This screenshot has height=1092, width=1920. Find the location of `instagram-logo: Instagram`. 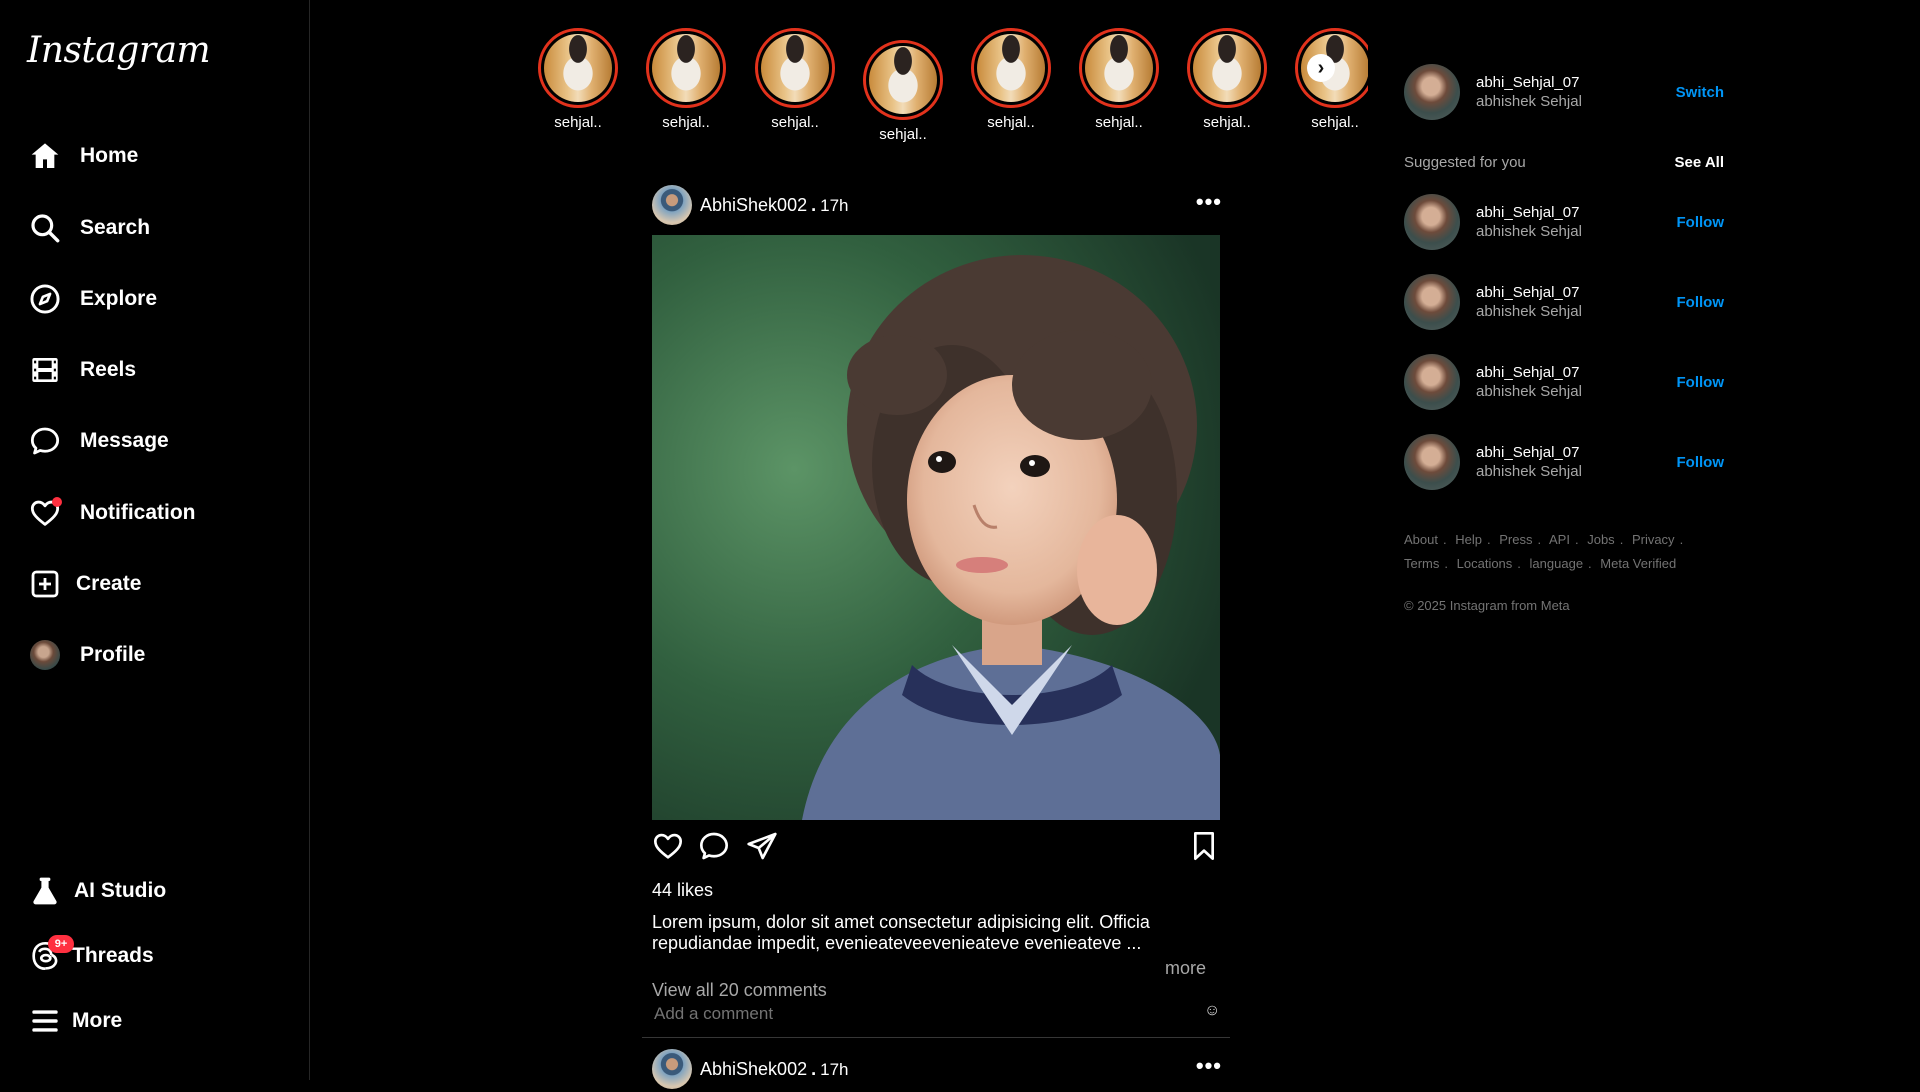

instagram-logo: Instagram is located at coordinates (119, 50).